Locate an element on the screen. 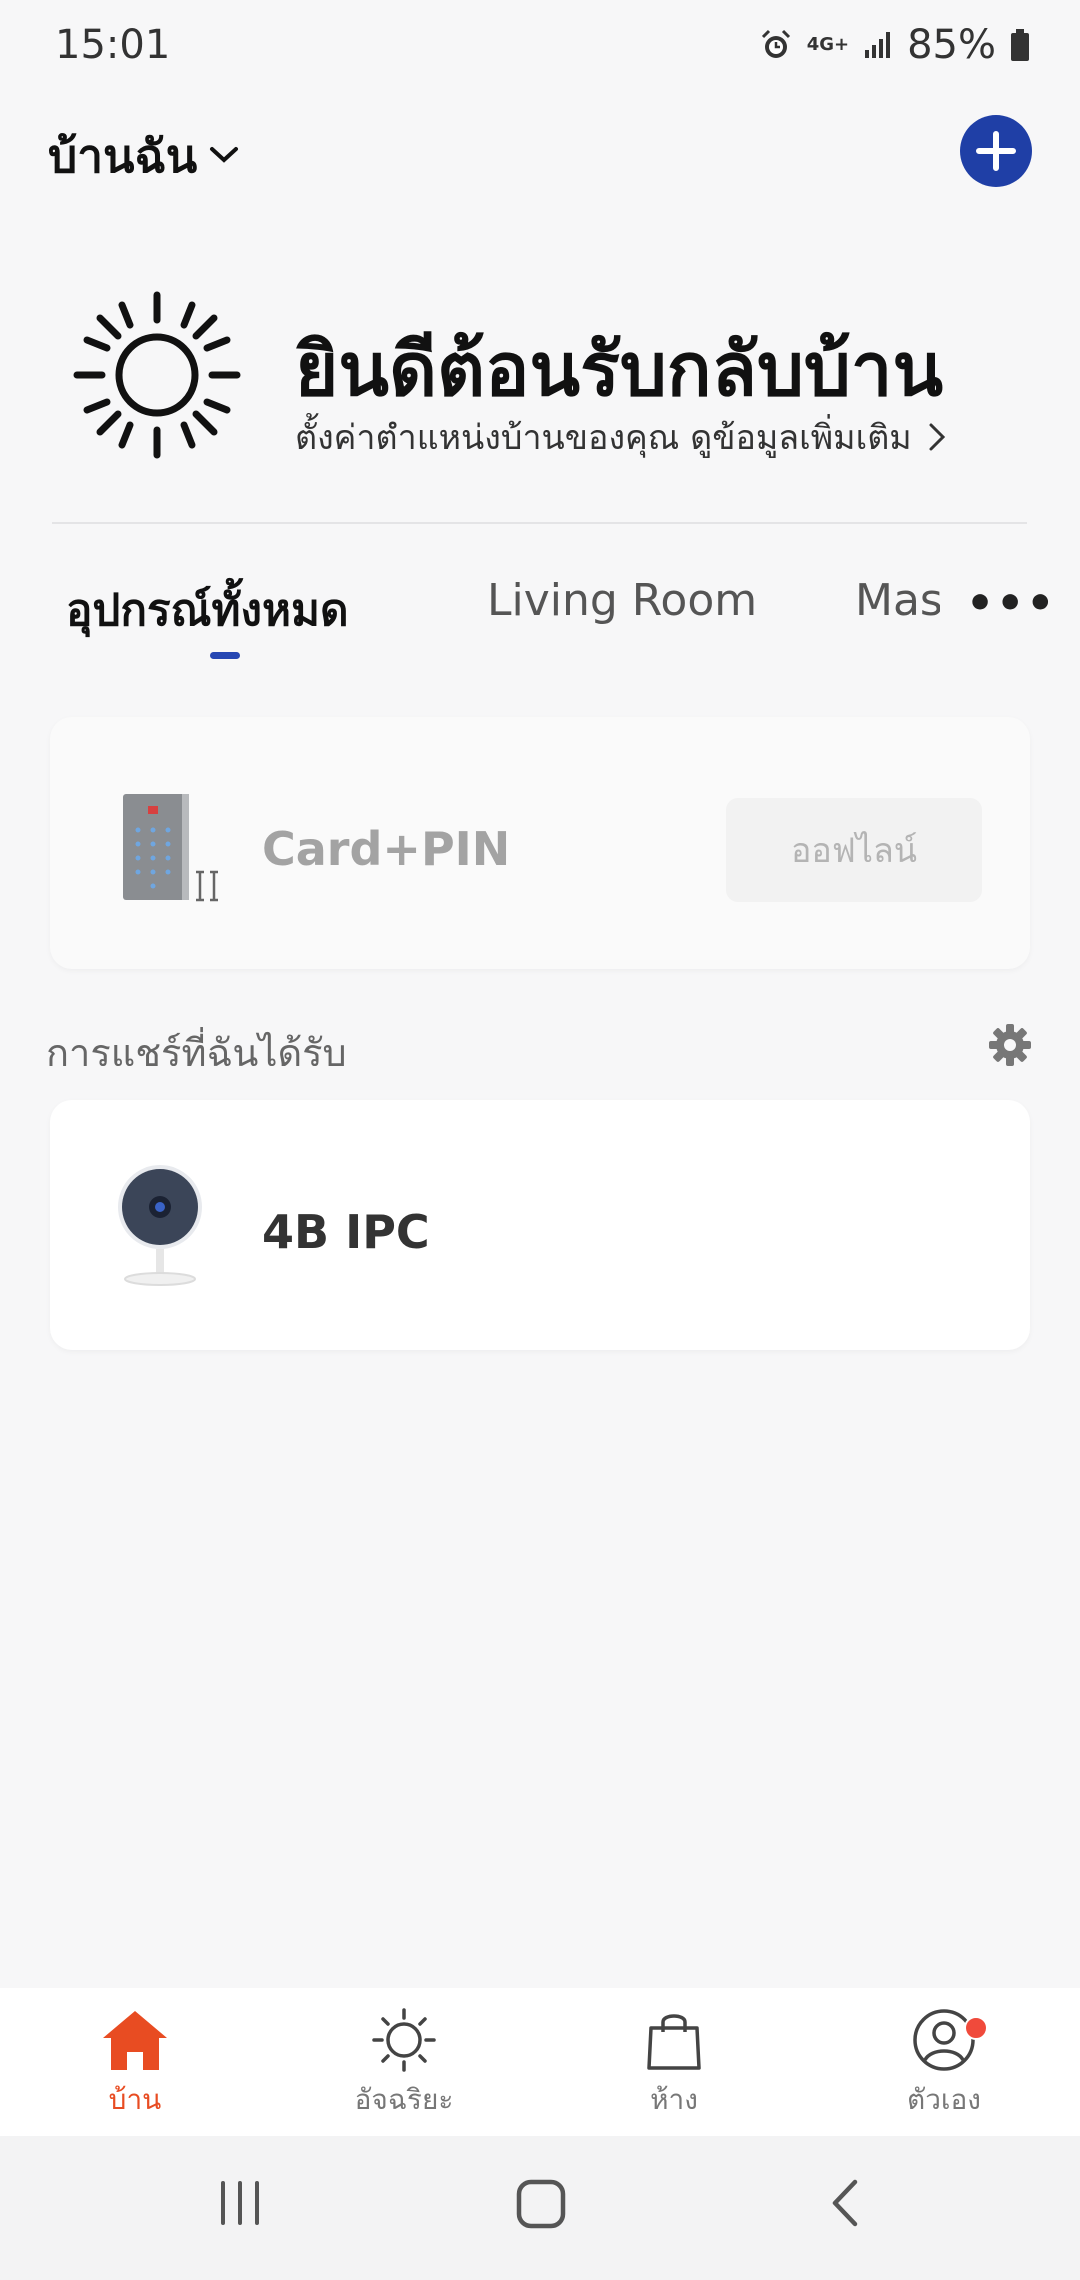 Image resolution: width=1080 pixels, height=2280 pixels. recent-apps-button is located at coordinates (240, 2205).